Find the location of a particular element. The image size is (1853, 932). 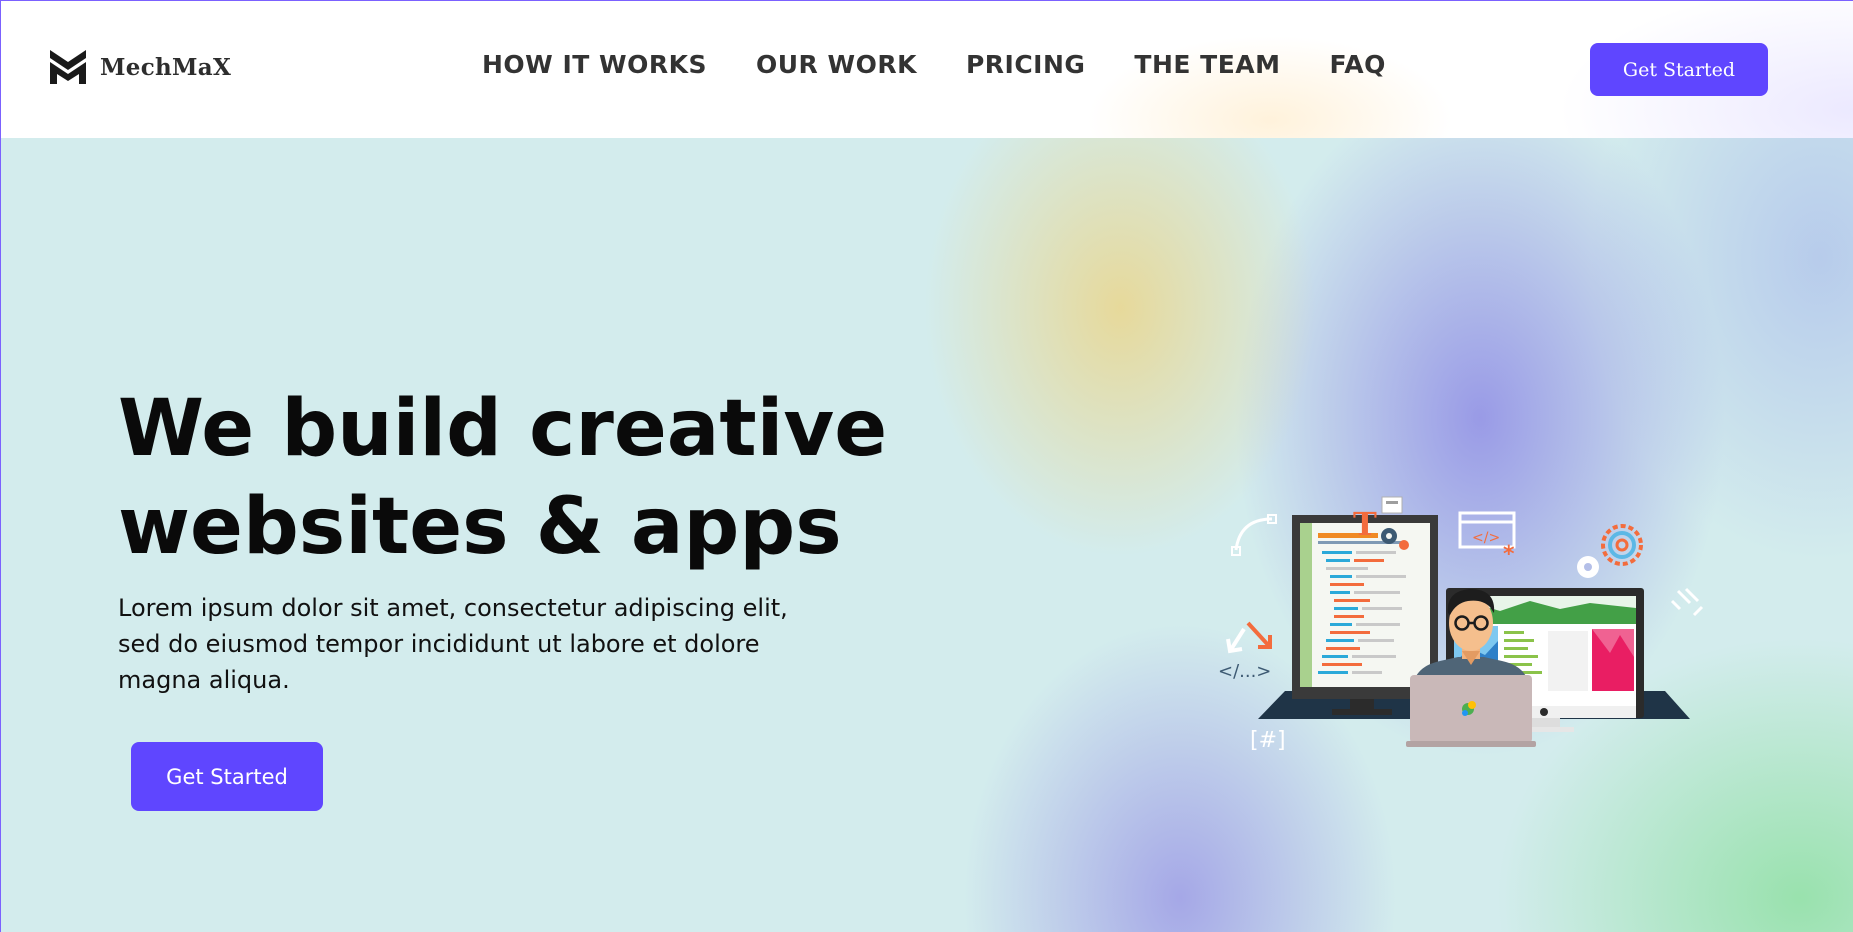

code-window-icon: </> is located at coordinates (1486, 538).